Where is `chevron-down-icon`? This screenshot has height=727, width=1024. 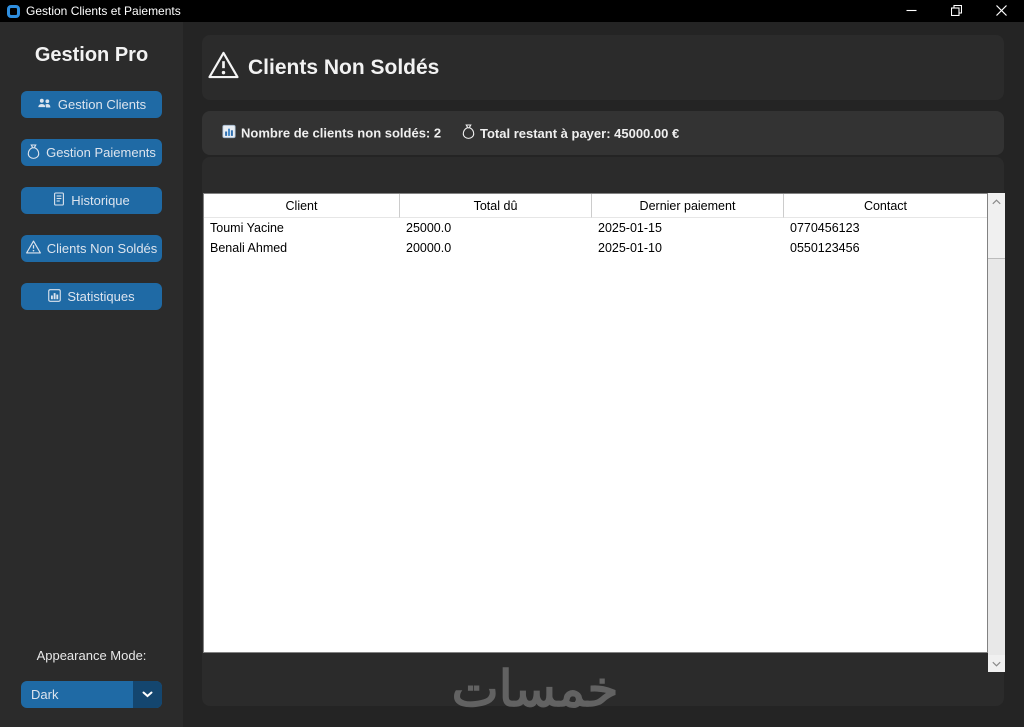
chevron-down-icon is located at coordinates (147, 694).